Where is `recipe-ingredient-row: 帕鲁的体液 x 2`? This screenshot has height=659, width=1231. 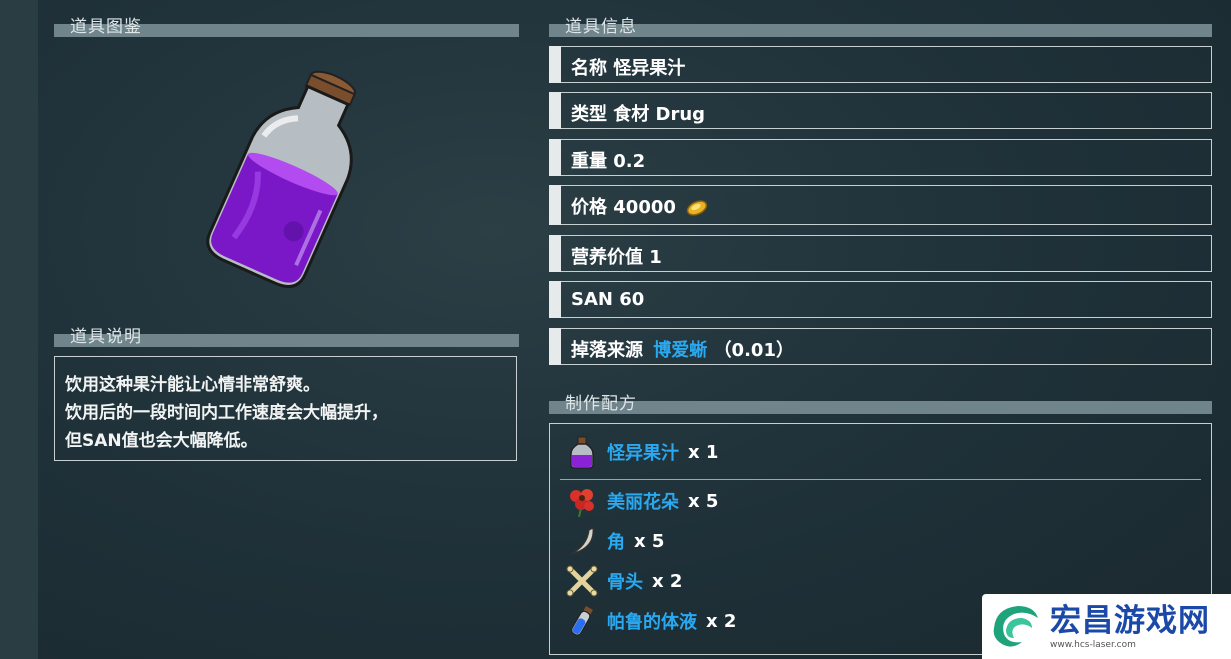
recipe-ingredient-row: 帕鲁的体液 x 2 is located at coordinates (650, 621).